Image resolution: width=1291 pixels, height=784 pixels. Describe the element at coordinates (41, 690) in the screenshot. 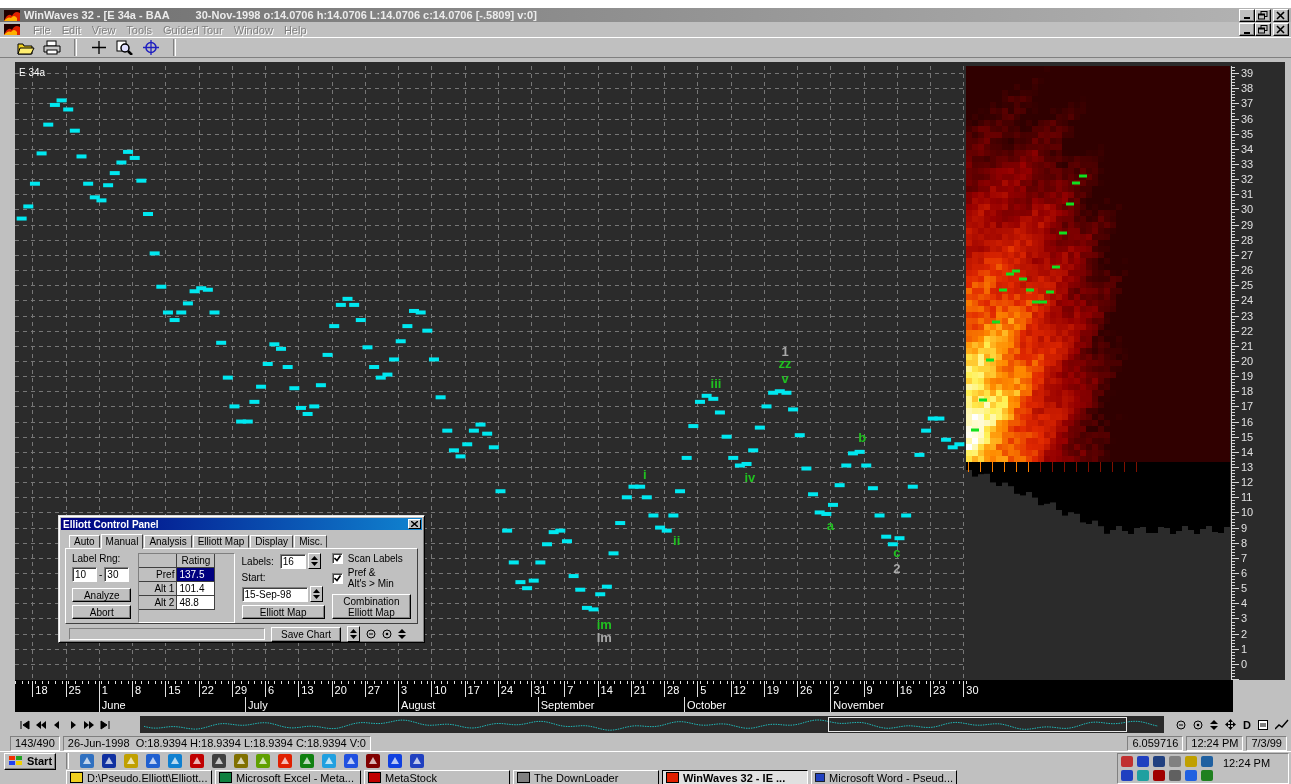

I see `axis-label: 18` at that location.